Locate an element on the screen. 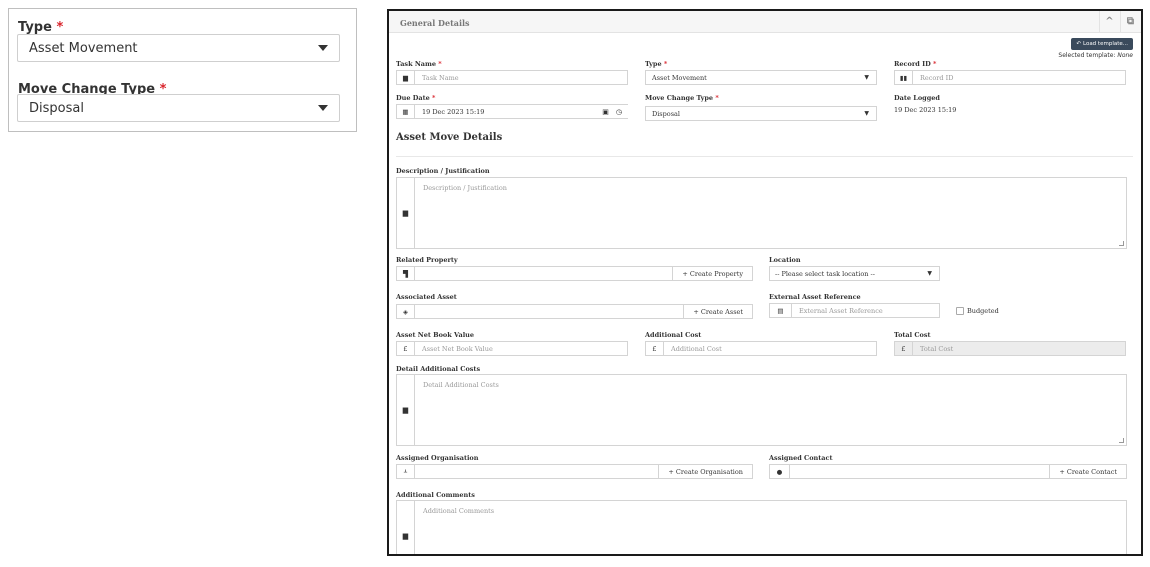 This screenshot has width=1150, height=567. calendar-picker-icon: ▣ is located at coordinates (605, 112).